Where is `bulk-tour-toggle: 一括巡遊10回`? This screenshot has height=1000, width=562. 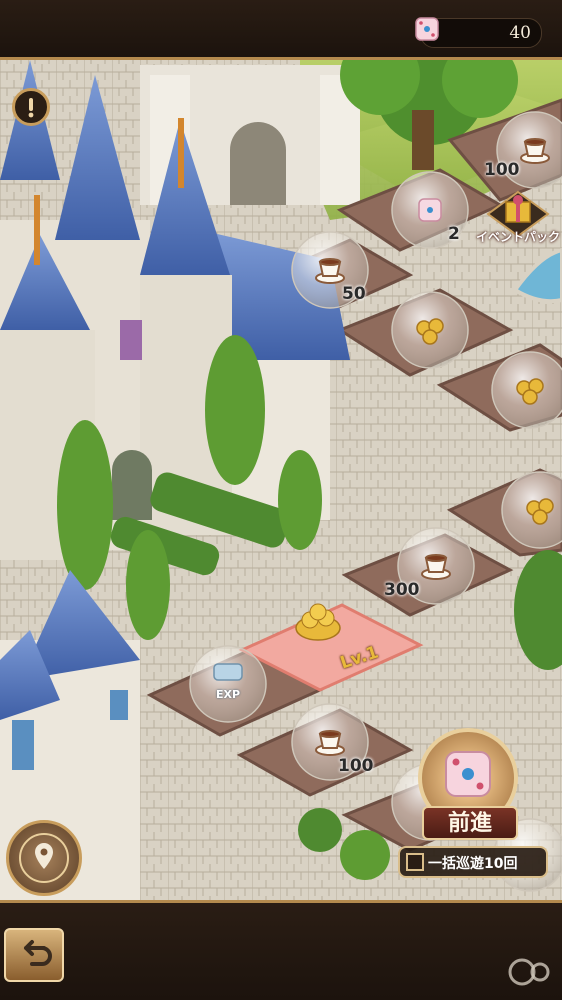
bulk-tour-toggle: 一括巡遊10回 is located at coordinates (473, 862).